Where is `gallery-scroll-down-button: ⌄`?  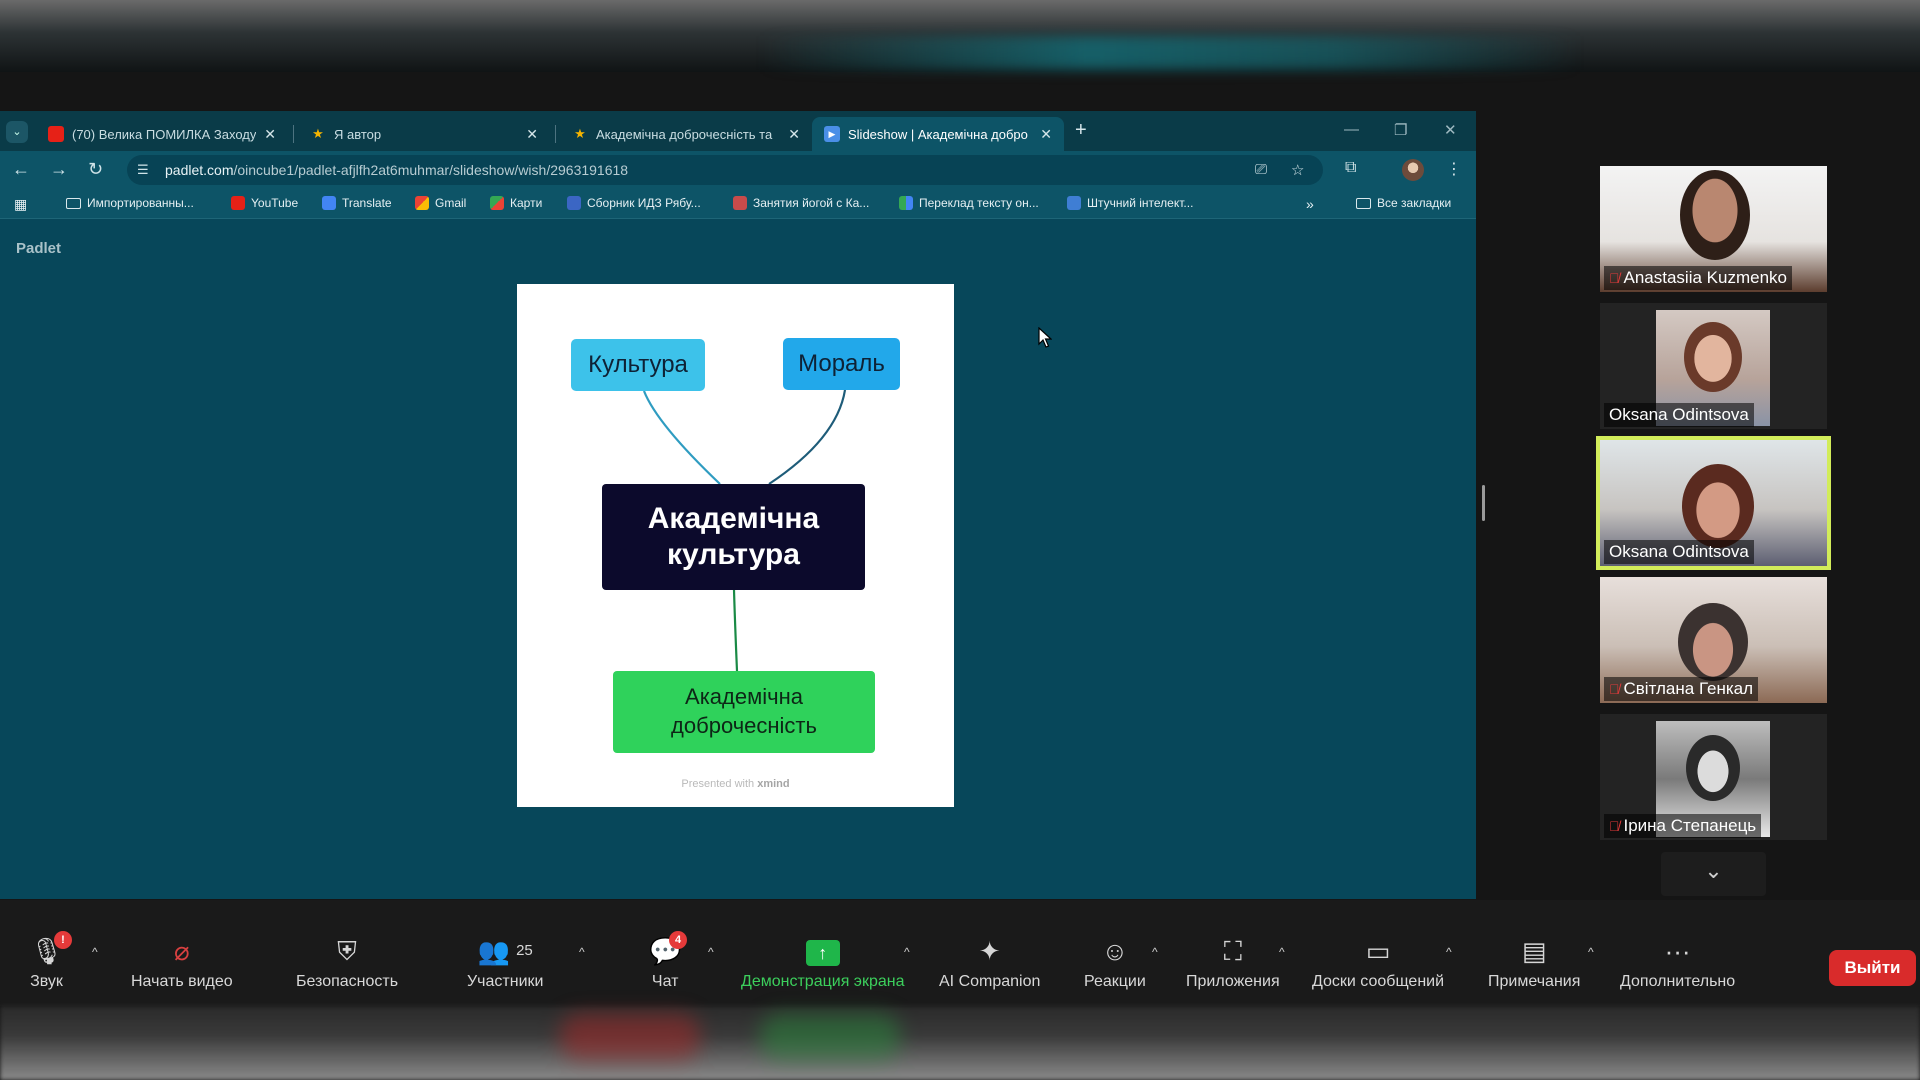
gallery-scroll-down-button: ⌄ is located at coordinates (1713, 874).